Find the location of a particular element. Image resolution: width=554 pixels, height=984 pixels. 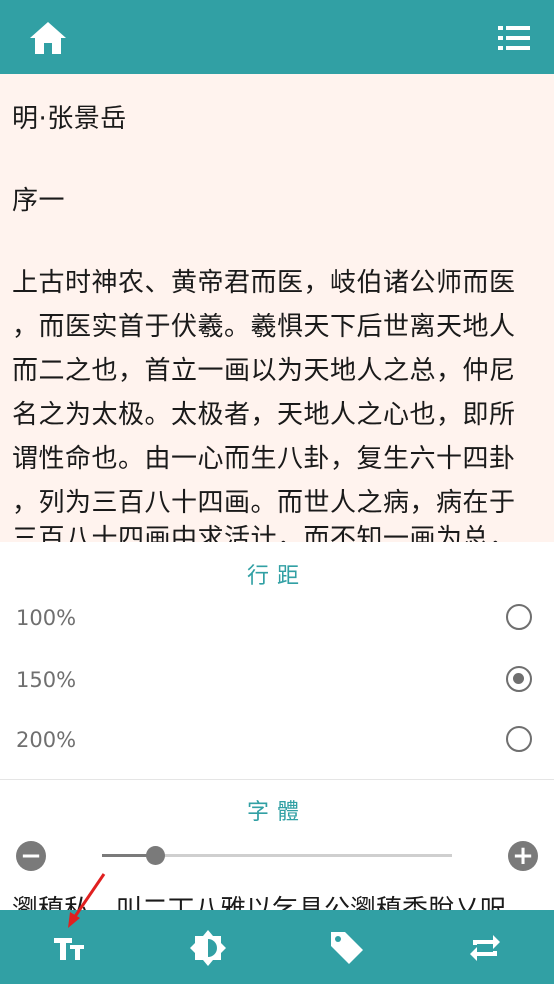

increase-font-button: + is located at coordinates (523, 856).